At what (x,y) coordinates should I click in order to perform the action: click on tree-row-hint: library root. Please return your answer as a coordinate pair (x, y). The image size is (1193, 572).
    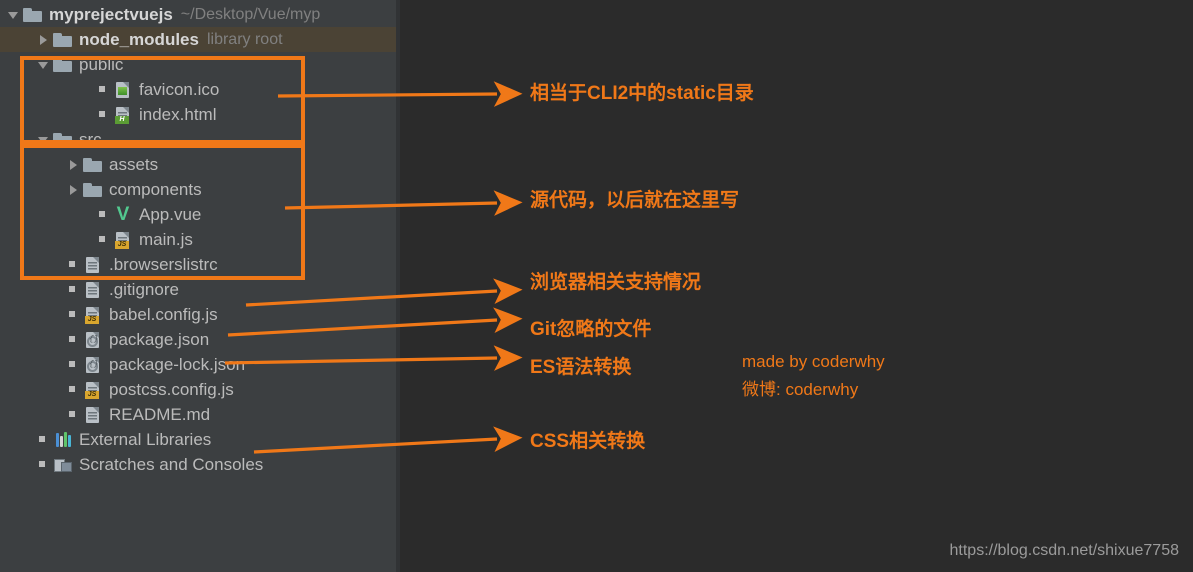
    Looking at the image, I should click on (244, 39).